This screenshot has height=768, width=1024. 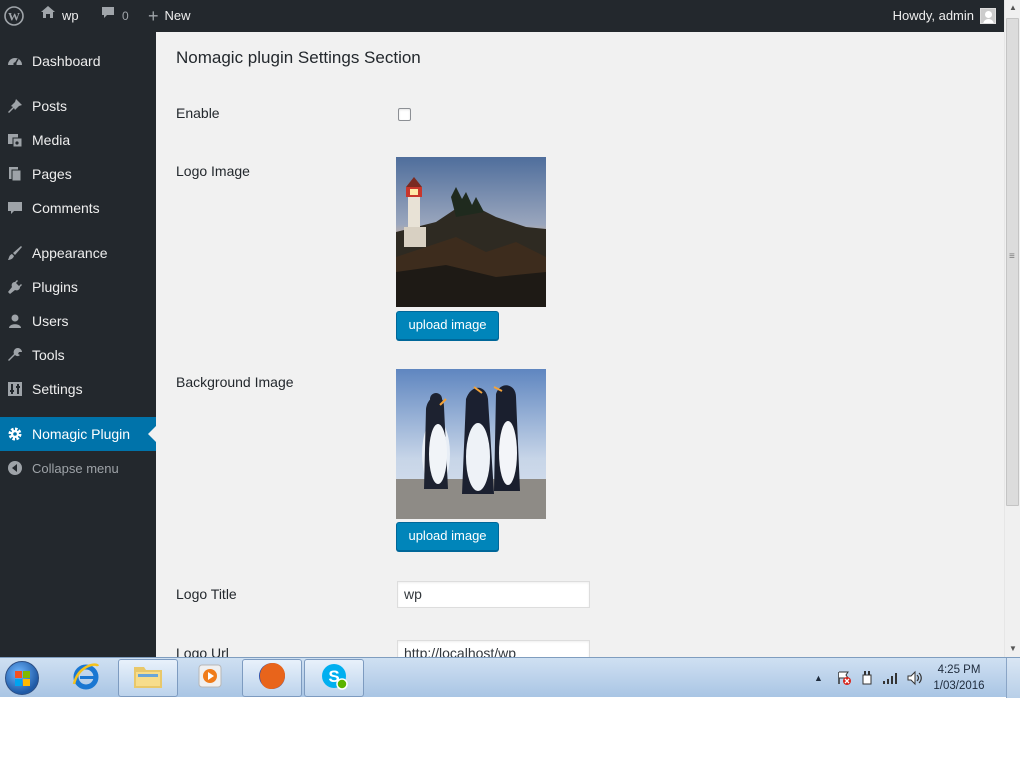 I want to click on folder-icon, so click(x=148, y=678).